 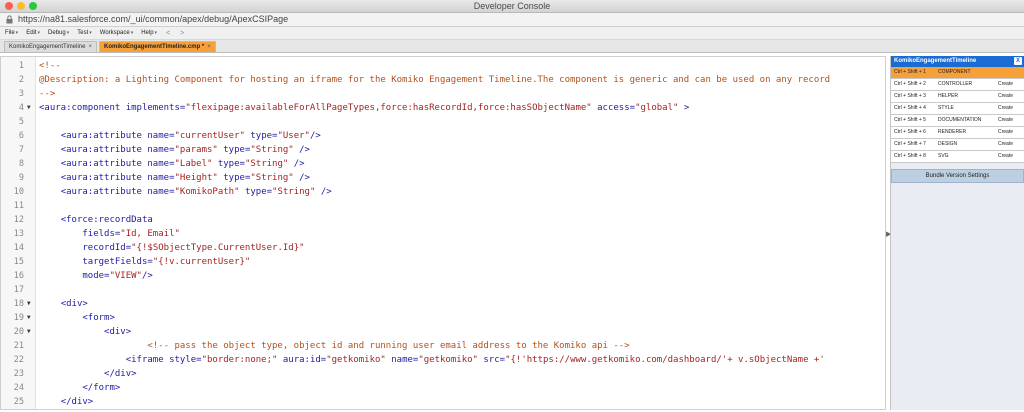 What do you see at coordinates (443, 262) in the screenshot?
I see `code-line: 15 targetFields="{!v.currentUser}"` at bounding box center [443, 262].